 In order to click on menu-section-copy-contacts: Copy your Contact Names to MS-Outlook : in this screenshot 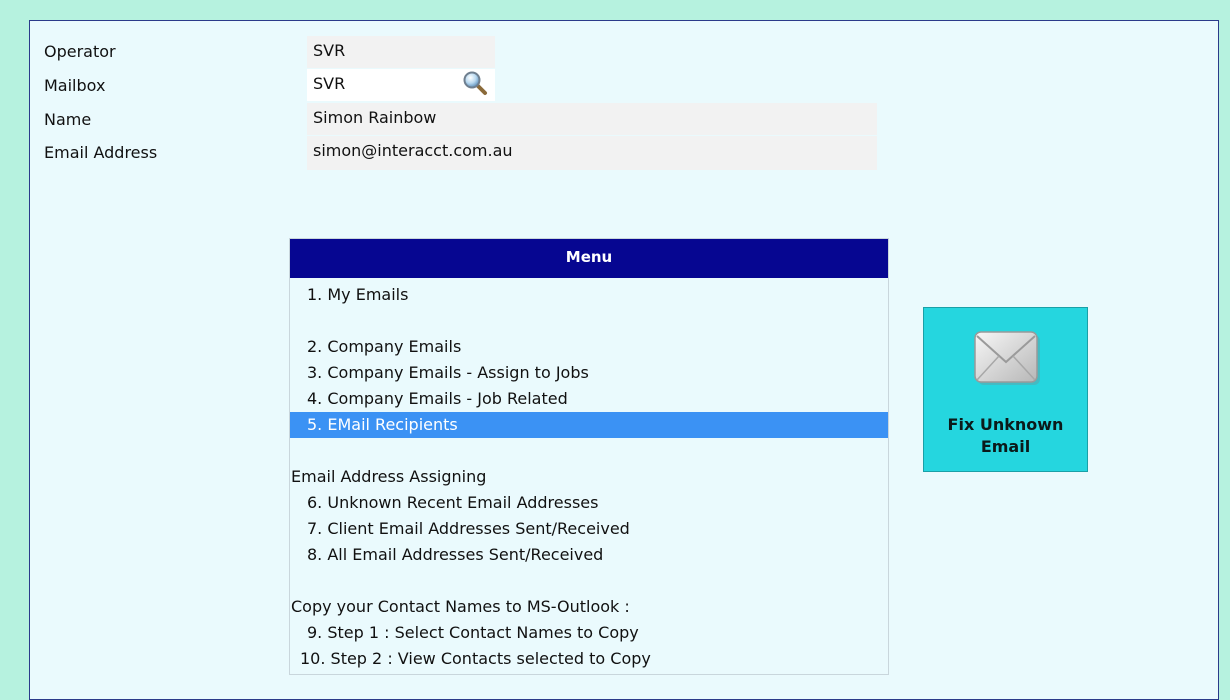, I will do `click(460, 606)`.